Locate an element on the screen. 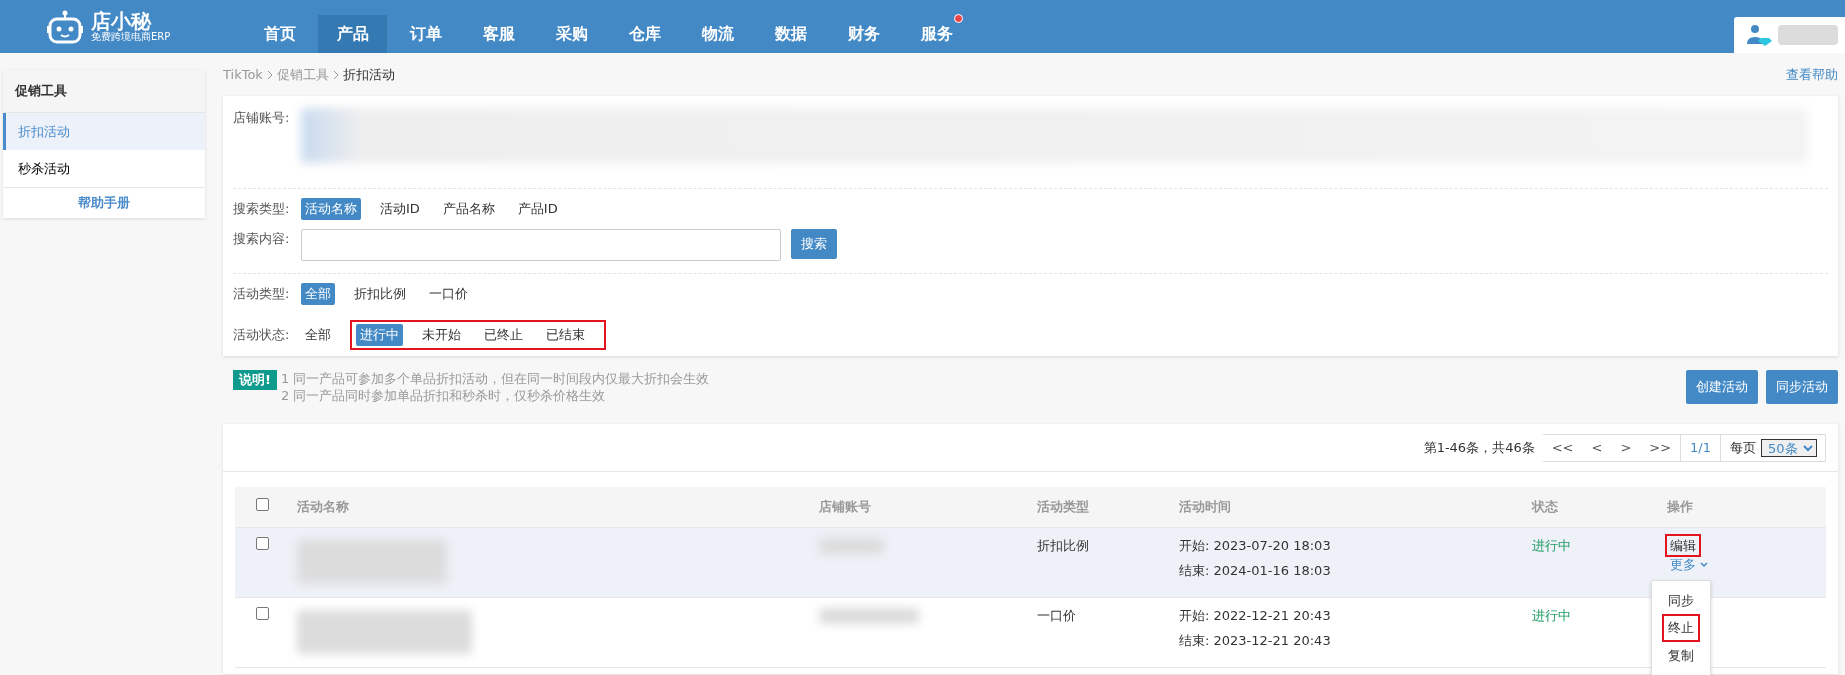  field-label: 活动状态: is located at coordinates (262, 335).